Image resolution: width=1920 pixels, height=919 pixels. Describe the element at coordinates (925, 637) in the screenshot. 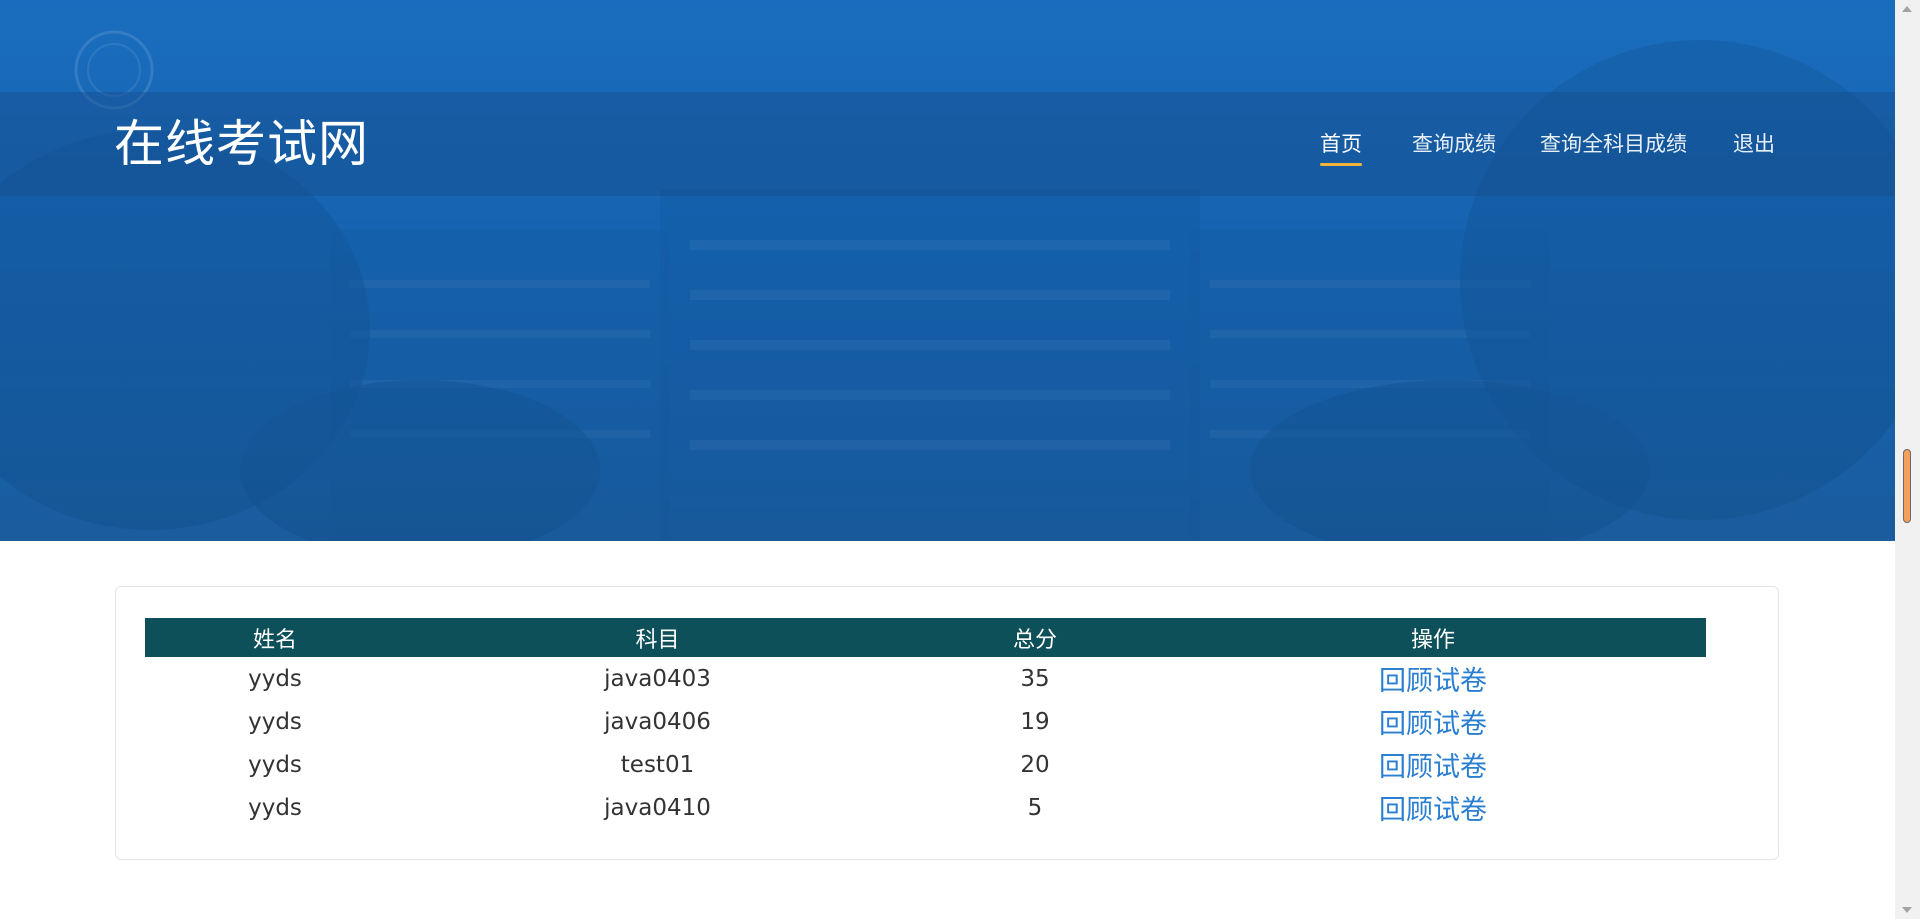

I see `table-header-row: 姓名 科目 总分 操作` at that location.